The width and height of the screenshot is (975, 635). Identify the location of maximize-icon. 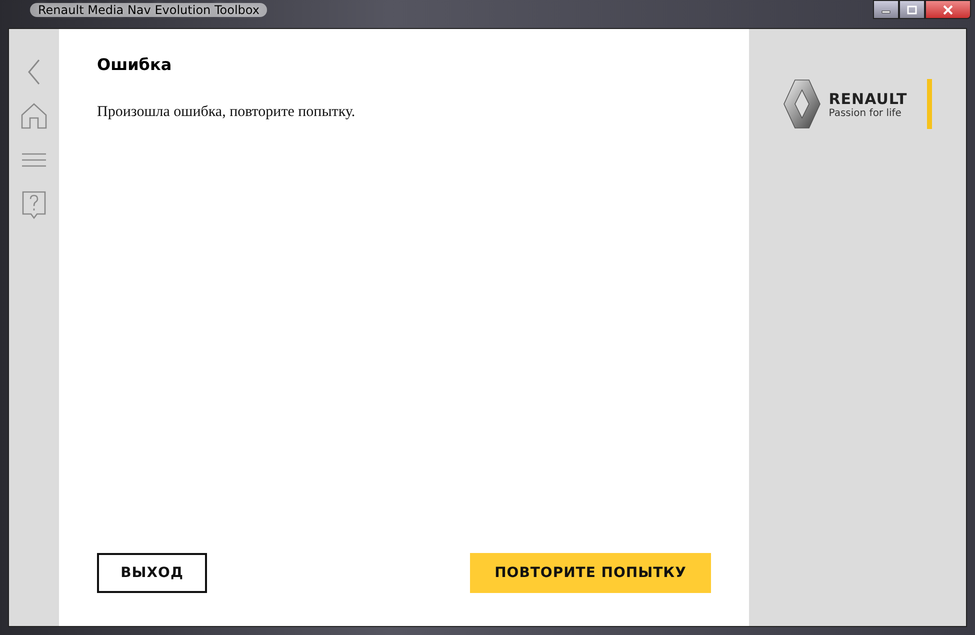
(912, 9).